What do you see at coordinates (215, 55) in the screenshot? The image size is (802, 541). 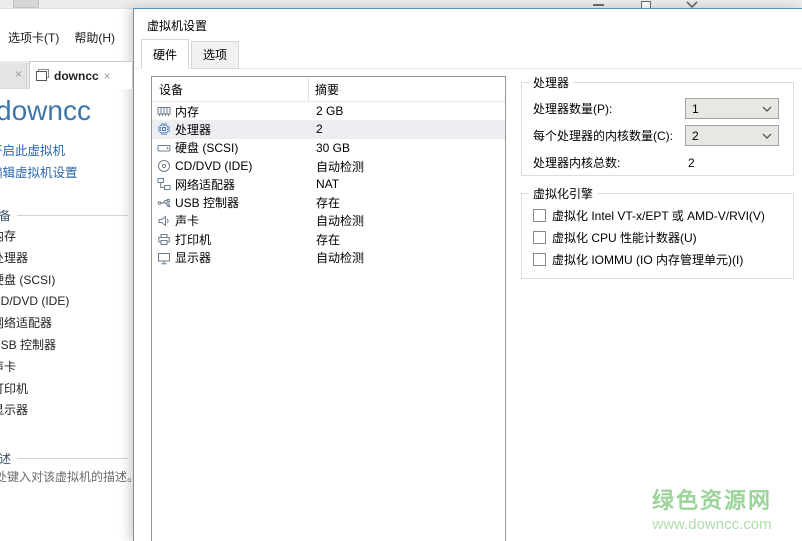 I see `dialog-tab-options: 选项` at bounding box center [215, 55].